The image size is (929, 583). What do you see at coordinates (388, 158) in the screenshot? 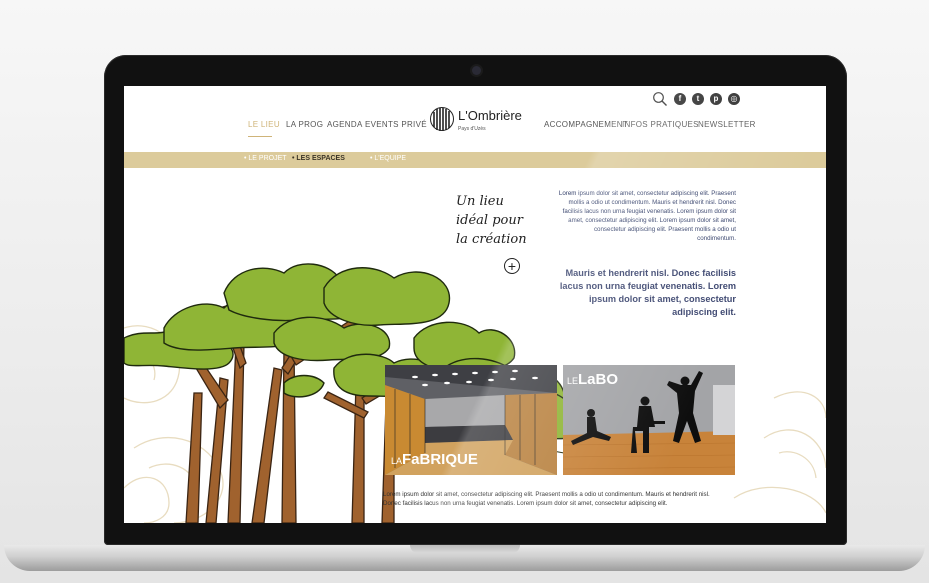
I see `subnav-l-equipe: • L'EQUIPE` at bounding box center [388, 158].